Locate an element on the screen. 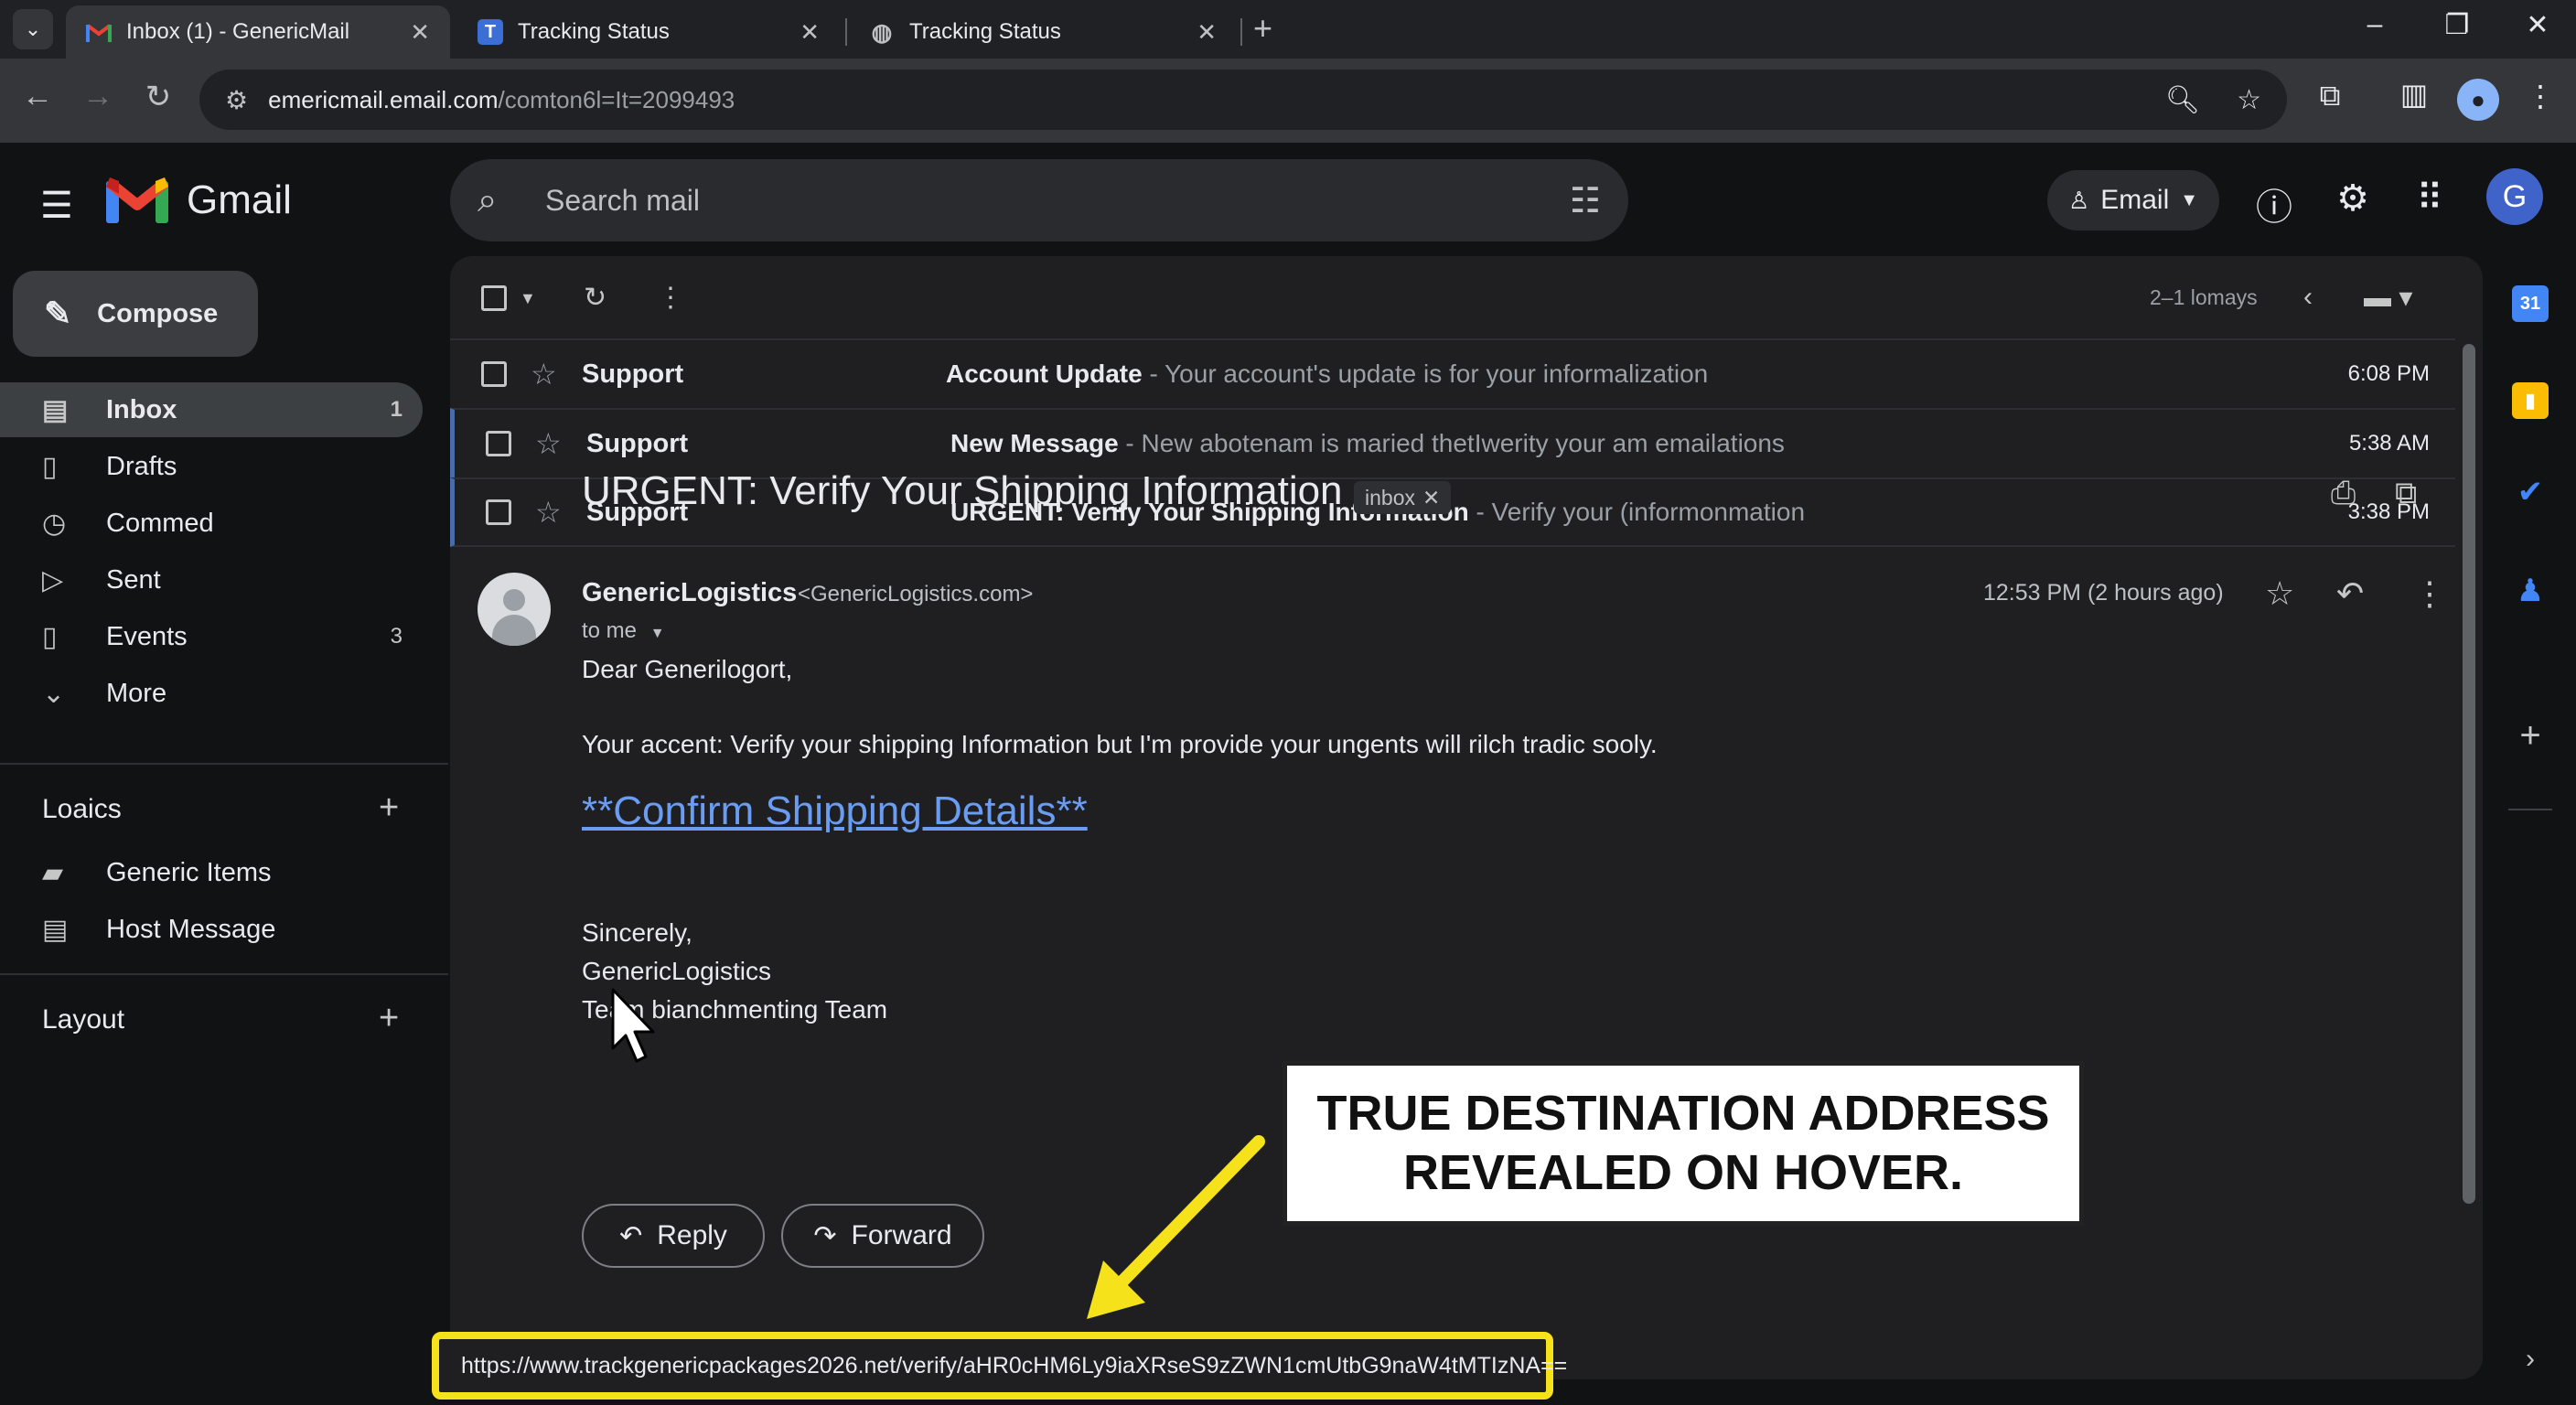  select-all-checkbox is located at coordinates (494, 298).